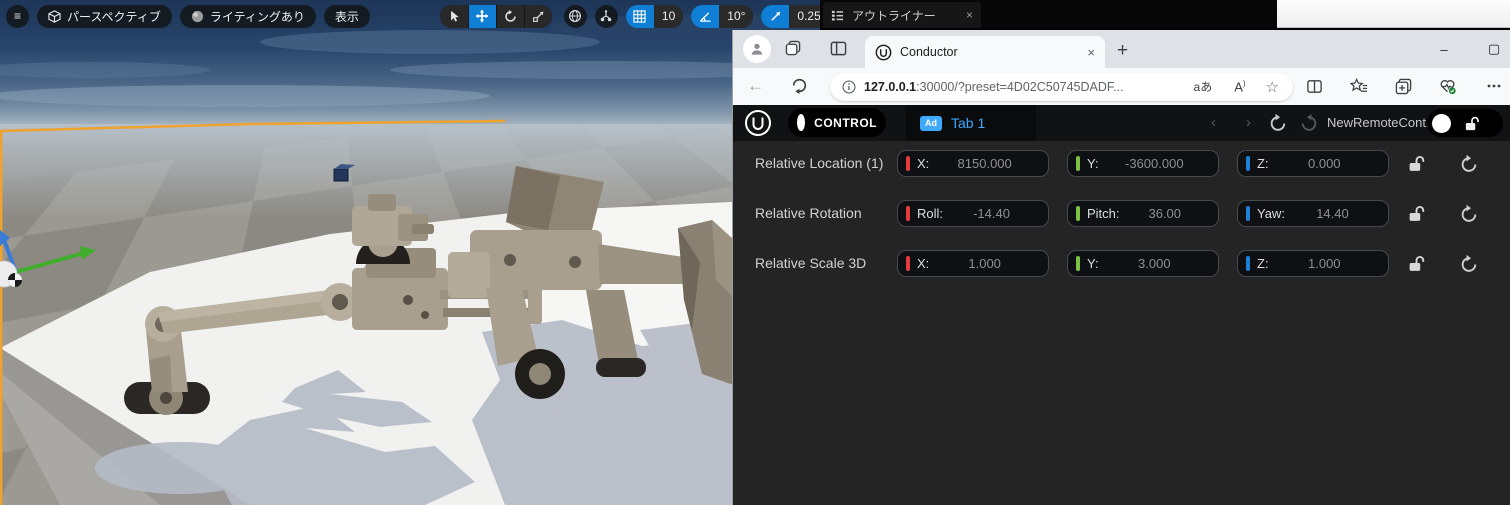 The height and width of the screenshot is (505, 1510). I want to click on tab-actions-button, so click(838, 48).